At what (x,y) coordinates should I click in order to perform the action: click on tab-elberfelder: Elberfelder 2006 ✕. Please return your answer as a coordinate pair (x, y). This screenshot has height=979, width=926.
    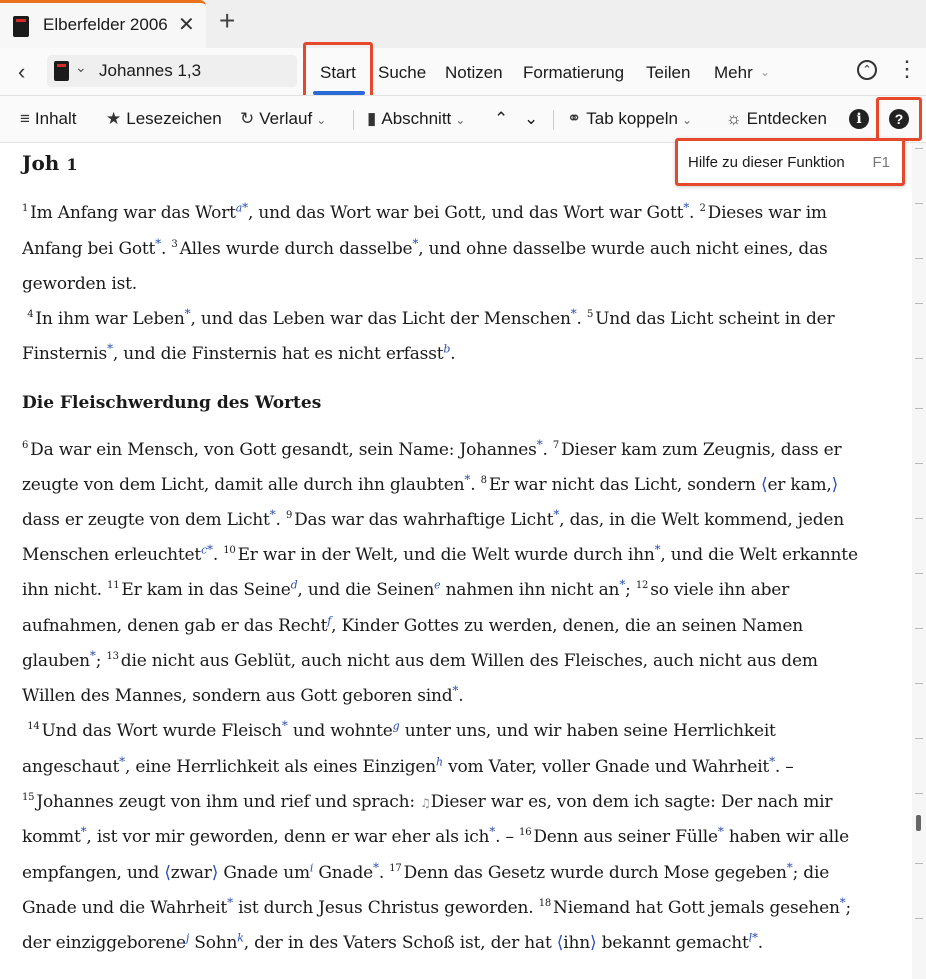
    Looking at the image, I should click on (103, 24).